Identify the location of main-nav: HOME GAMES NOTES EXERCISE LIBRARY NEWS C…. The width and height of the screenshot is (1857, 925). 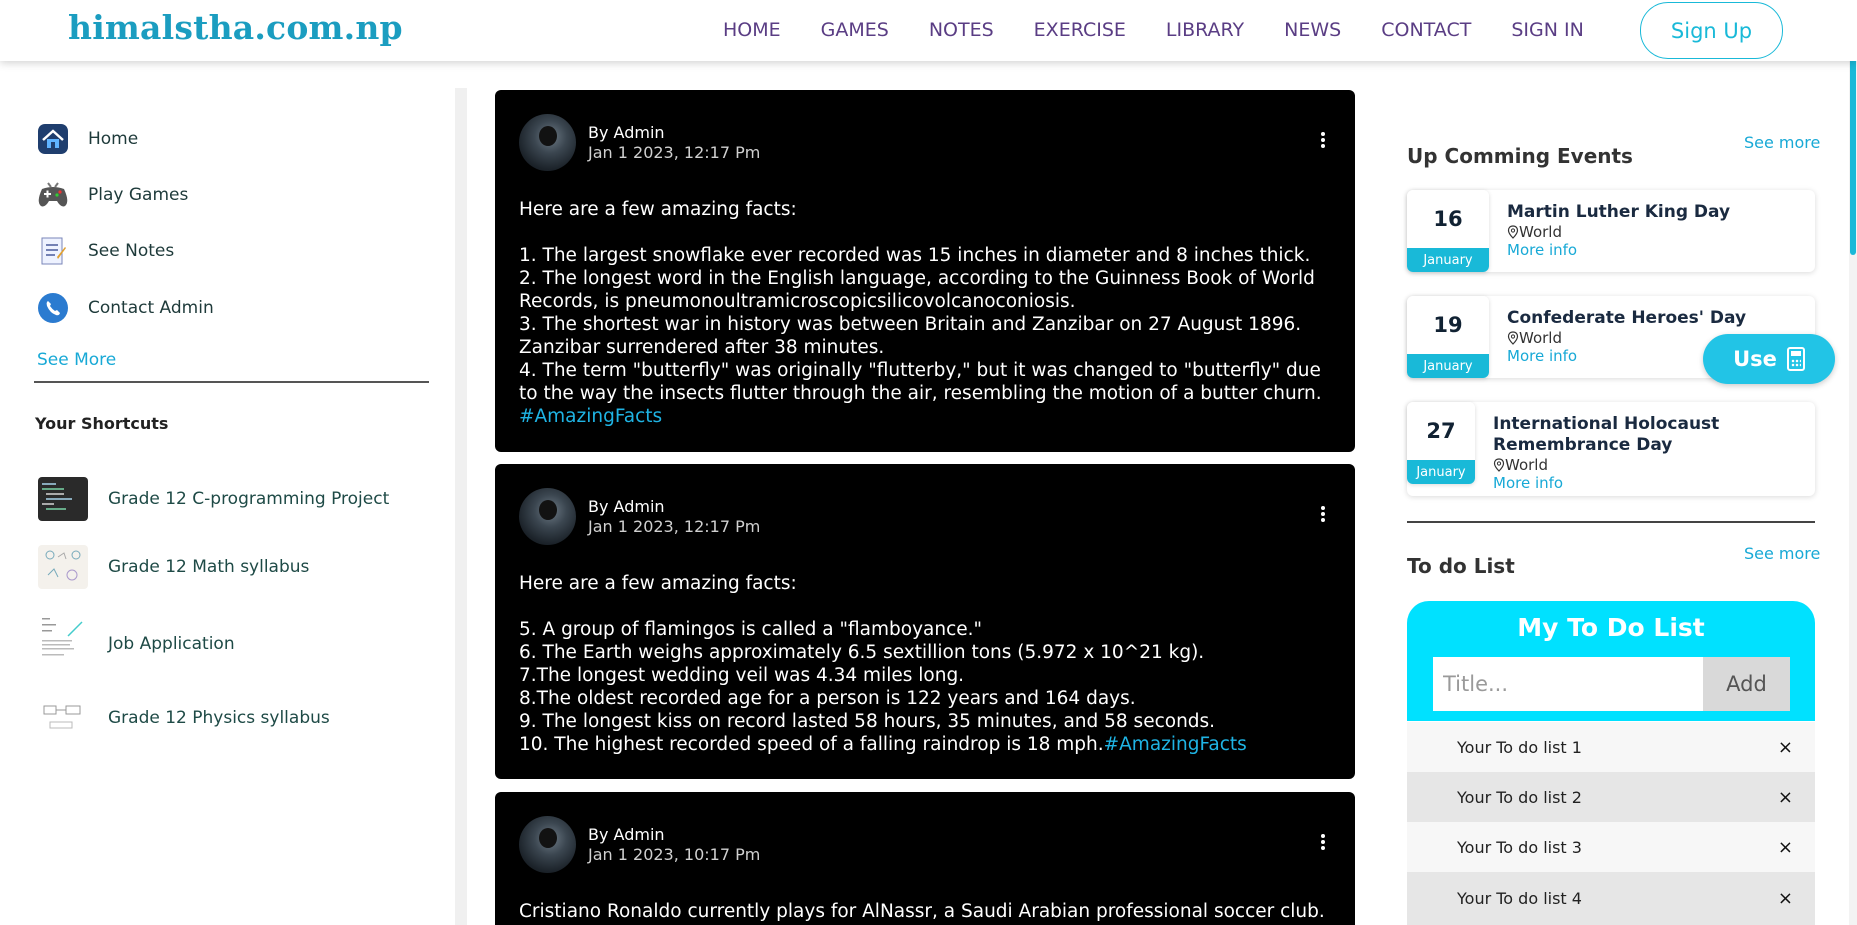
(1173, 30).